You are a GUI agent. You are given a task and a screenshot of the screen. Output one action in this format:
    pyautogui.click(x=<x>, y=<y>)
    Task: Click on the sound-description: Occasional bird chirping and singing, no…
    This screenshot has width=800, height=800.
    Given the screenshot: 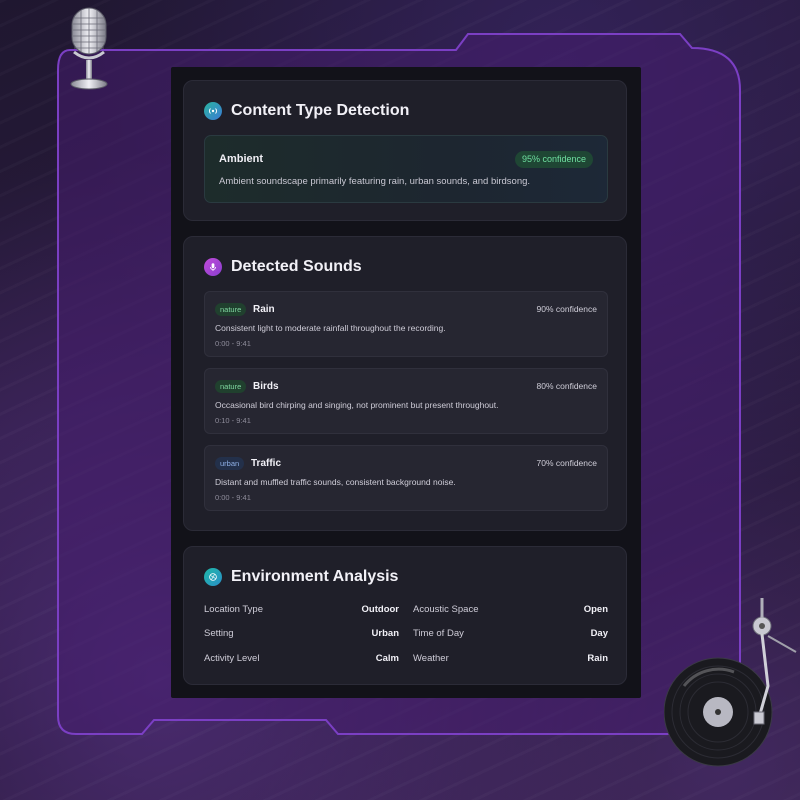 What is the action you would take?
    pyautogui.click(x=357, y=405)
    